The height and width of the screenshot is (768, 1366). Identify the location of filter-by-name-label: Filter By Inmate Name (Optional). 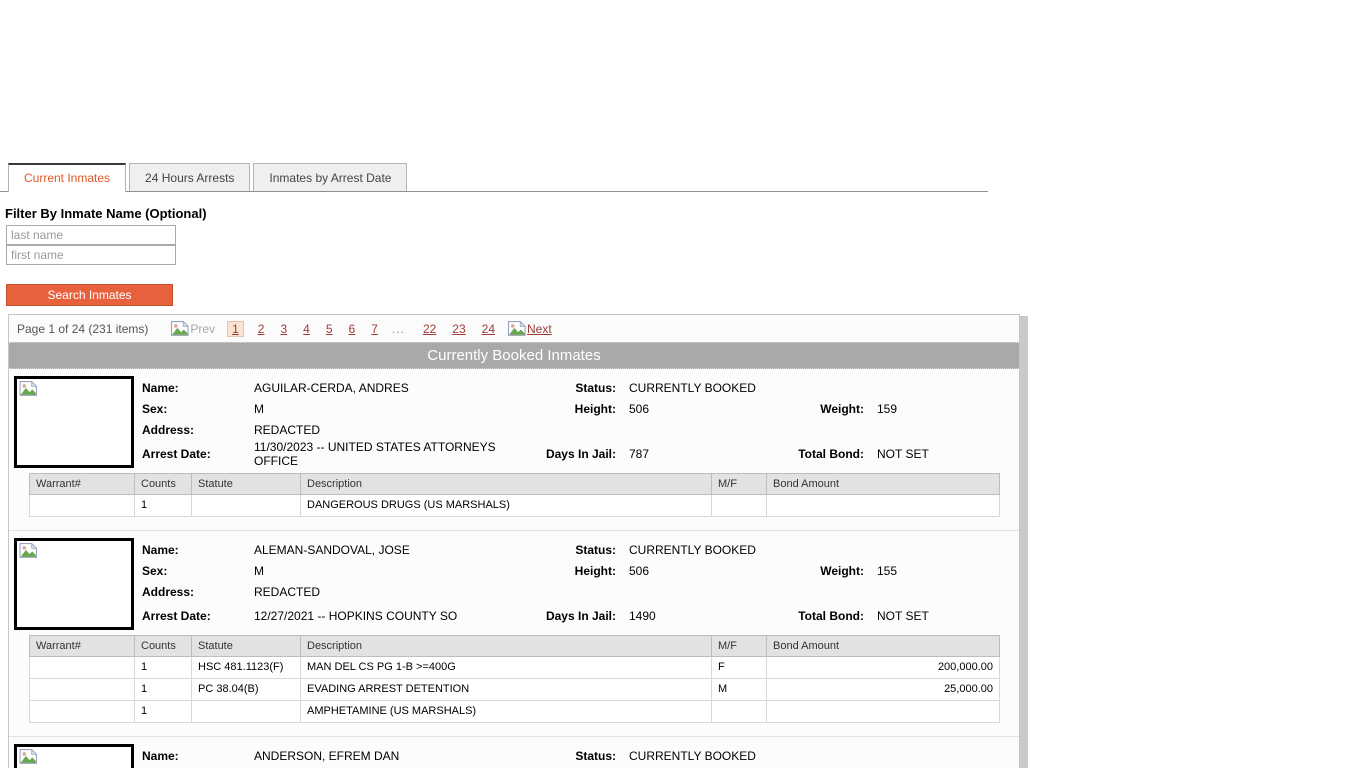
(106, 213).